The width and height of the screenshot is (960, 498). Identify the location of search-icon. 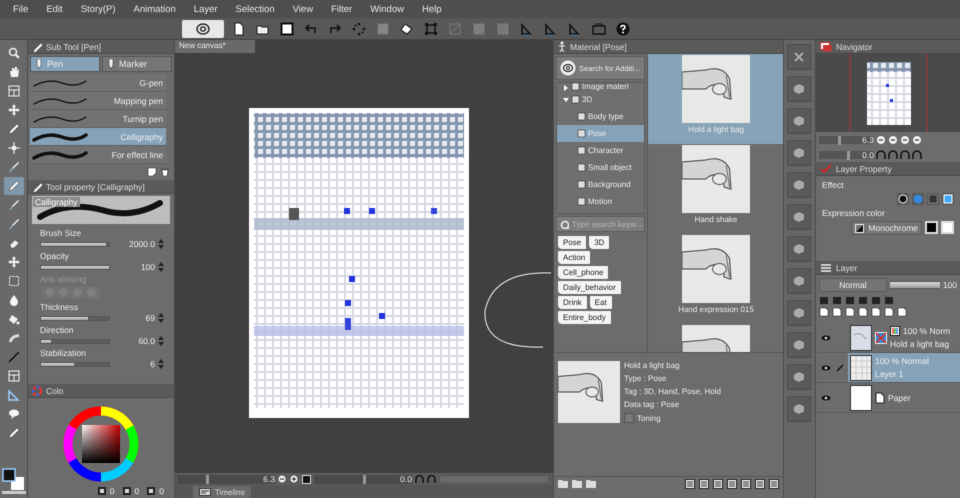
(14, 53).